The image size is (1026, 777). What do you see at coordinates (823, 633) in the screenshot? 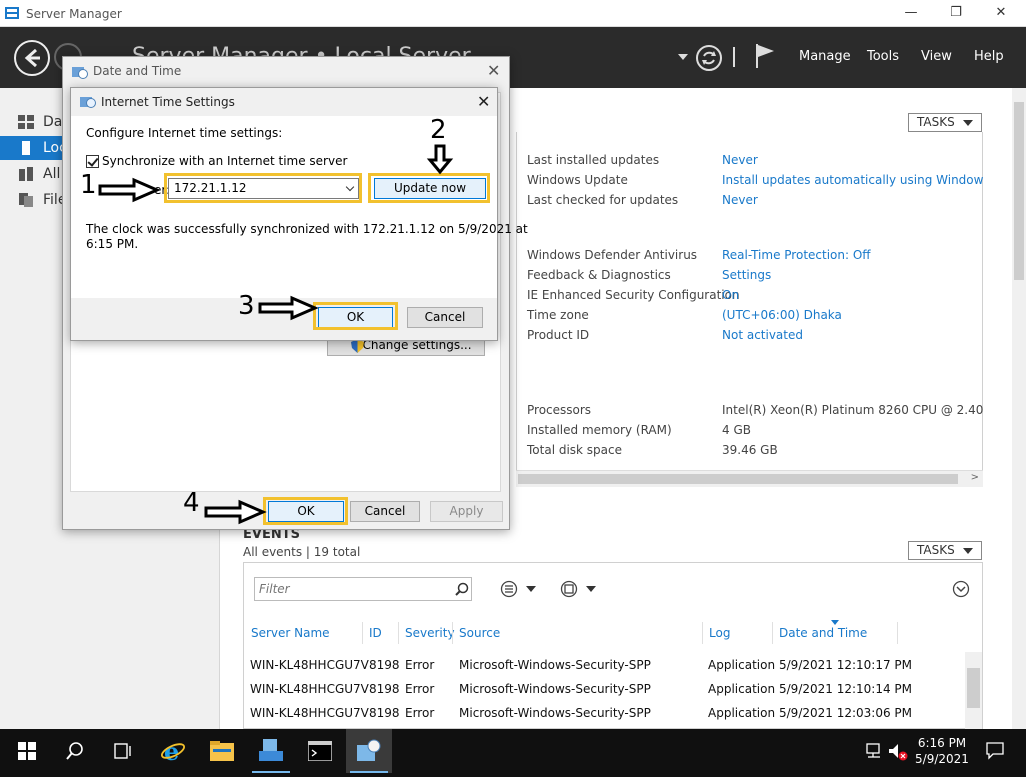
I see `column-header-date-time: Date and Time` at bounding box center [823, 633].